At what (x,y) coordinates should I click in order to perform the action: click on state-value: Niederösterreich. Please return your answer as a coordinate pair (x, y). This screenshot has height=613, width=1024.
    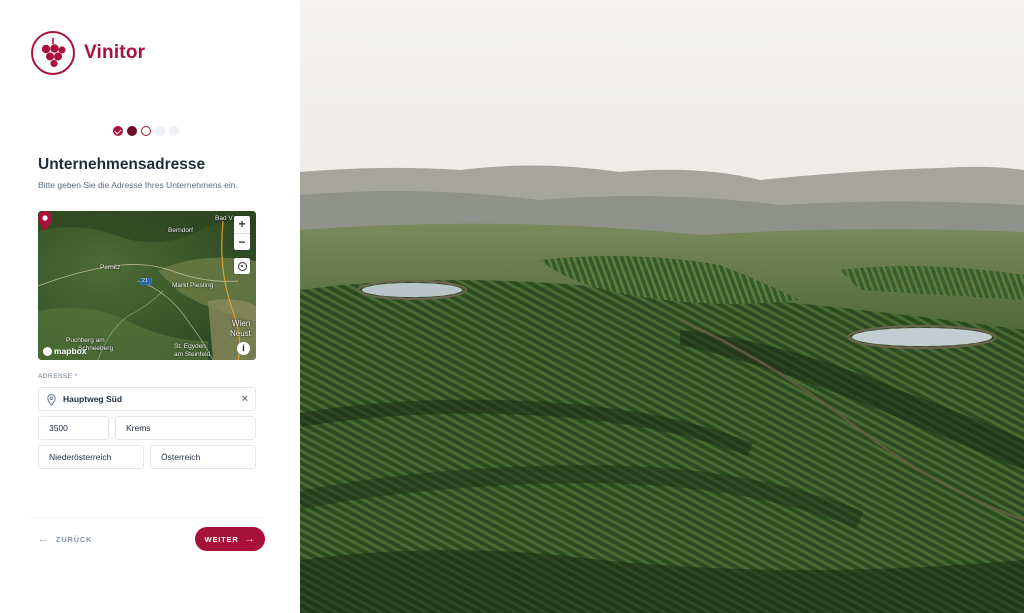
    Looking at the image, I should click on (80, 457).